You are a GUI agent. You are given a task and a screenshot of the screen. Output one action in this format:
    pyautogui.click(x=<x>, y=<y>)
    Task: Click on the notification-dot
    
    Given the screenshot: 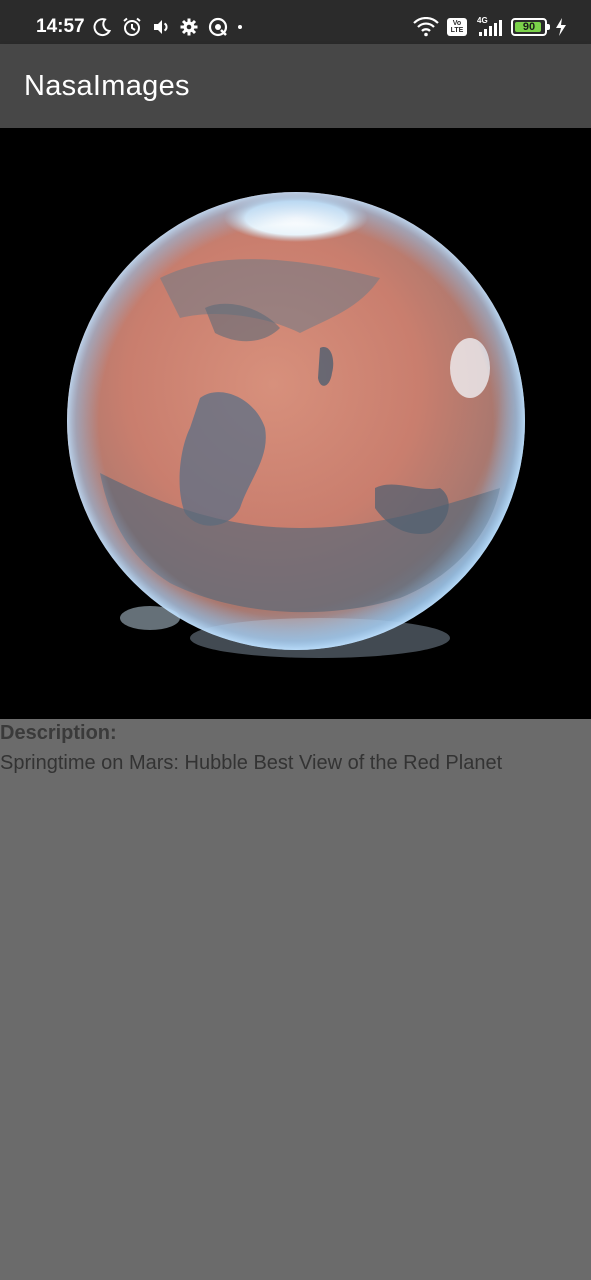 What is the action you would take?
    pyautogui.click(x=240, y=27)
    